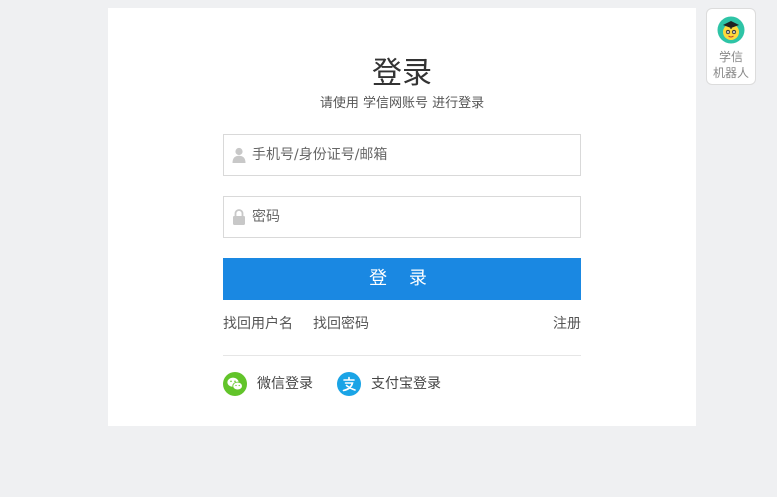 The height and width of the screenshot is (497, 777). Describe the element at coordinates (235, 384) in the screenshot. I see `wechat-icon` at that location.